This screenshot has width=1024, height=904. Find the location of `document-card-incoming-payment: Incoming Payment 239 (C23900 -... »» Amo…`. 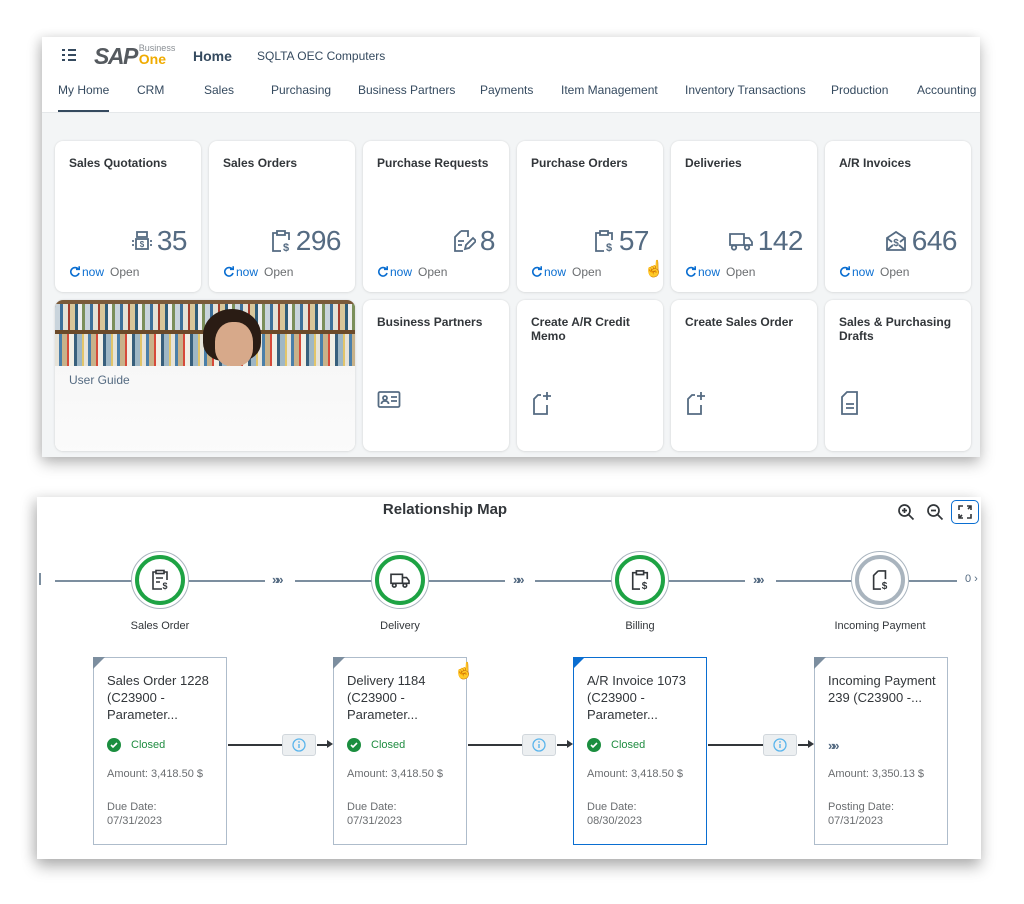

document-card-incoming-payment: Incoming Payment 239 (C23900 -... »» Amo… is located at coordinates (881, 751).